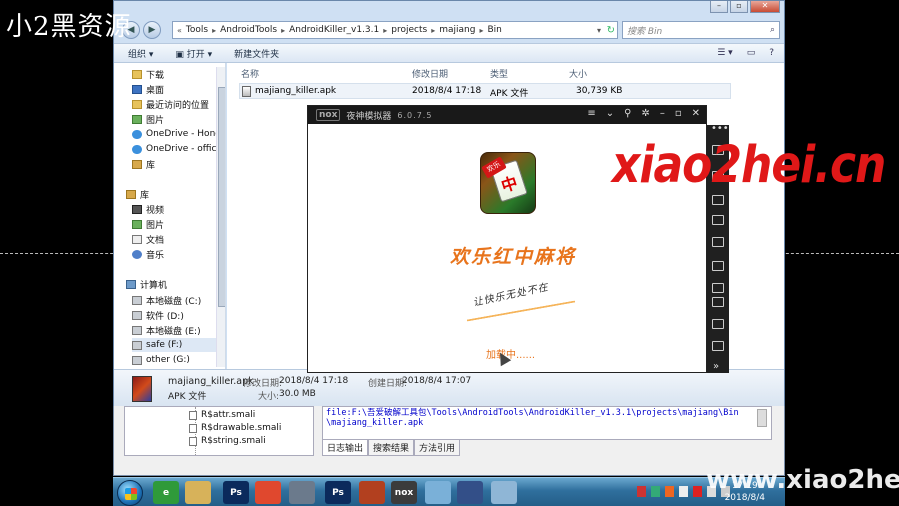 This screenshot has width=899, height=506. I want to click on sidebar-item: 软件 (D:), so click(158, 315).